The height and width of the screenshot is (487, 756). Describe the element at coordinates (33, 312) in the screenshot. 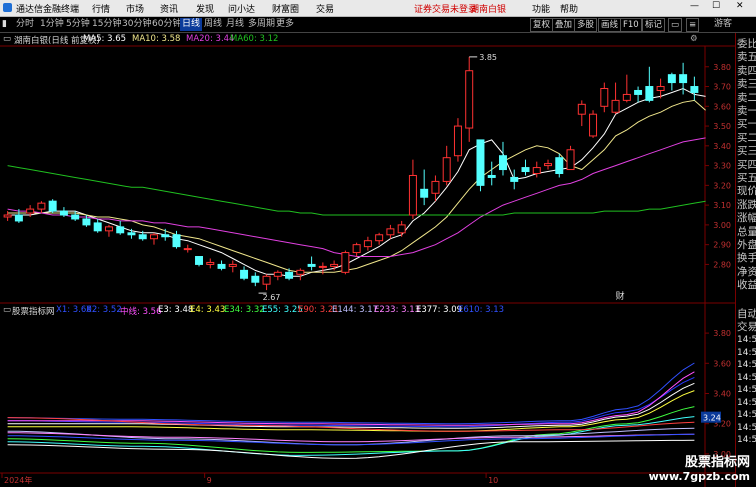

I see `indicator-title: 股票指标网` at that location.